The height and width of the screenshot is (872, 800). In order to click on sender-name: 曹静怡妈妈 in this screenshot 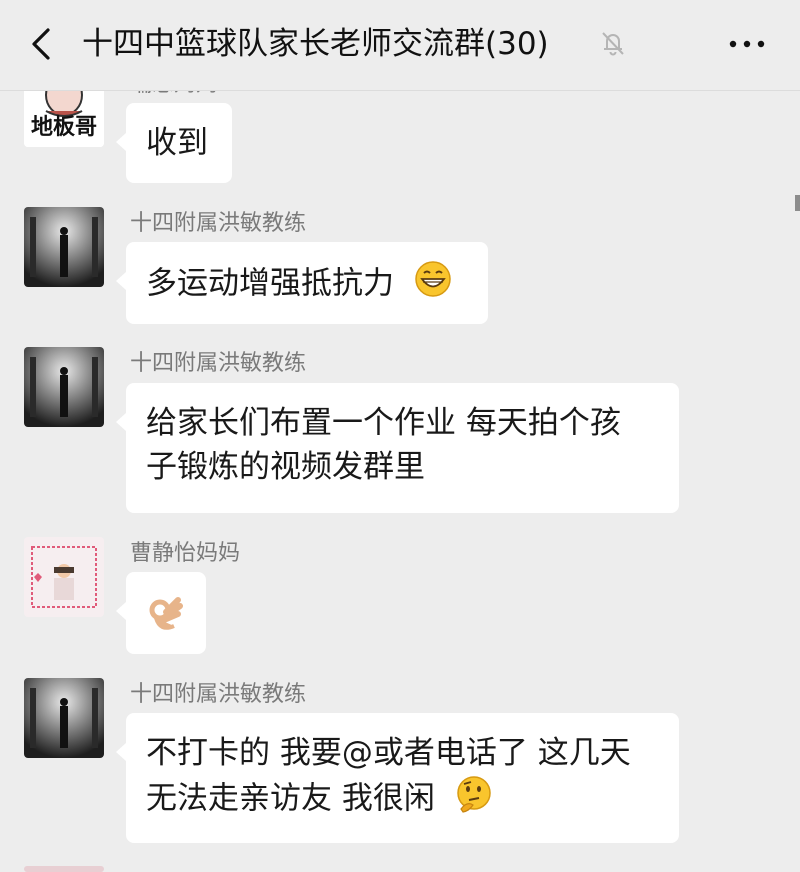, I will do `click(185, 553)`.